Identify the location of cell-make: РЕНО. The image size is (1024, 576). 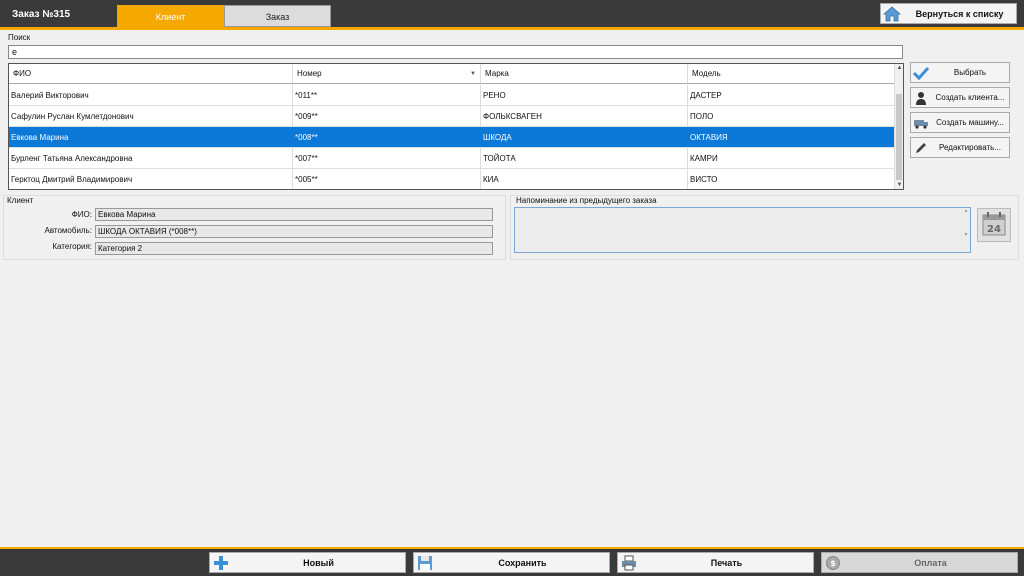
(584, 95).